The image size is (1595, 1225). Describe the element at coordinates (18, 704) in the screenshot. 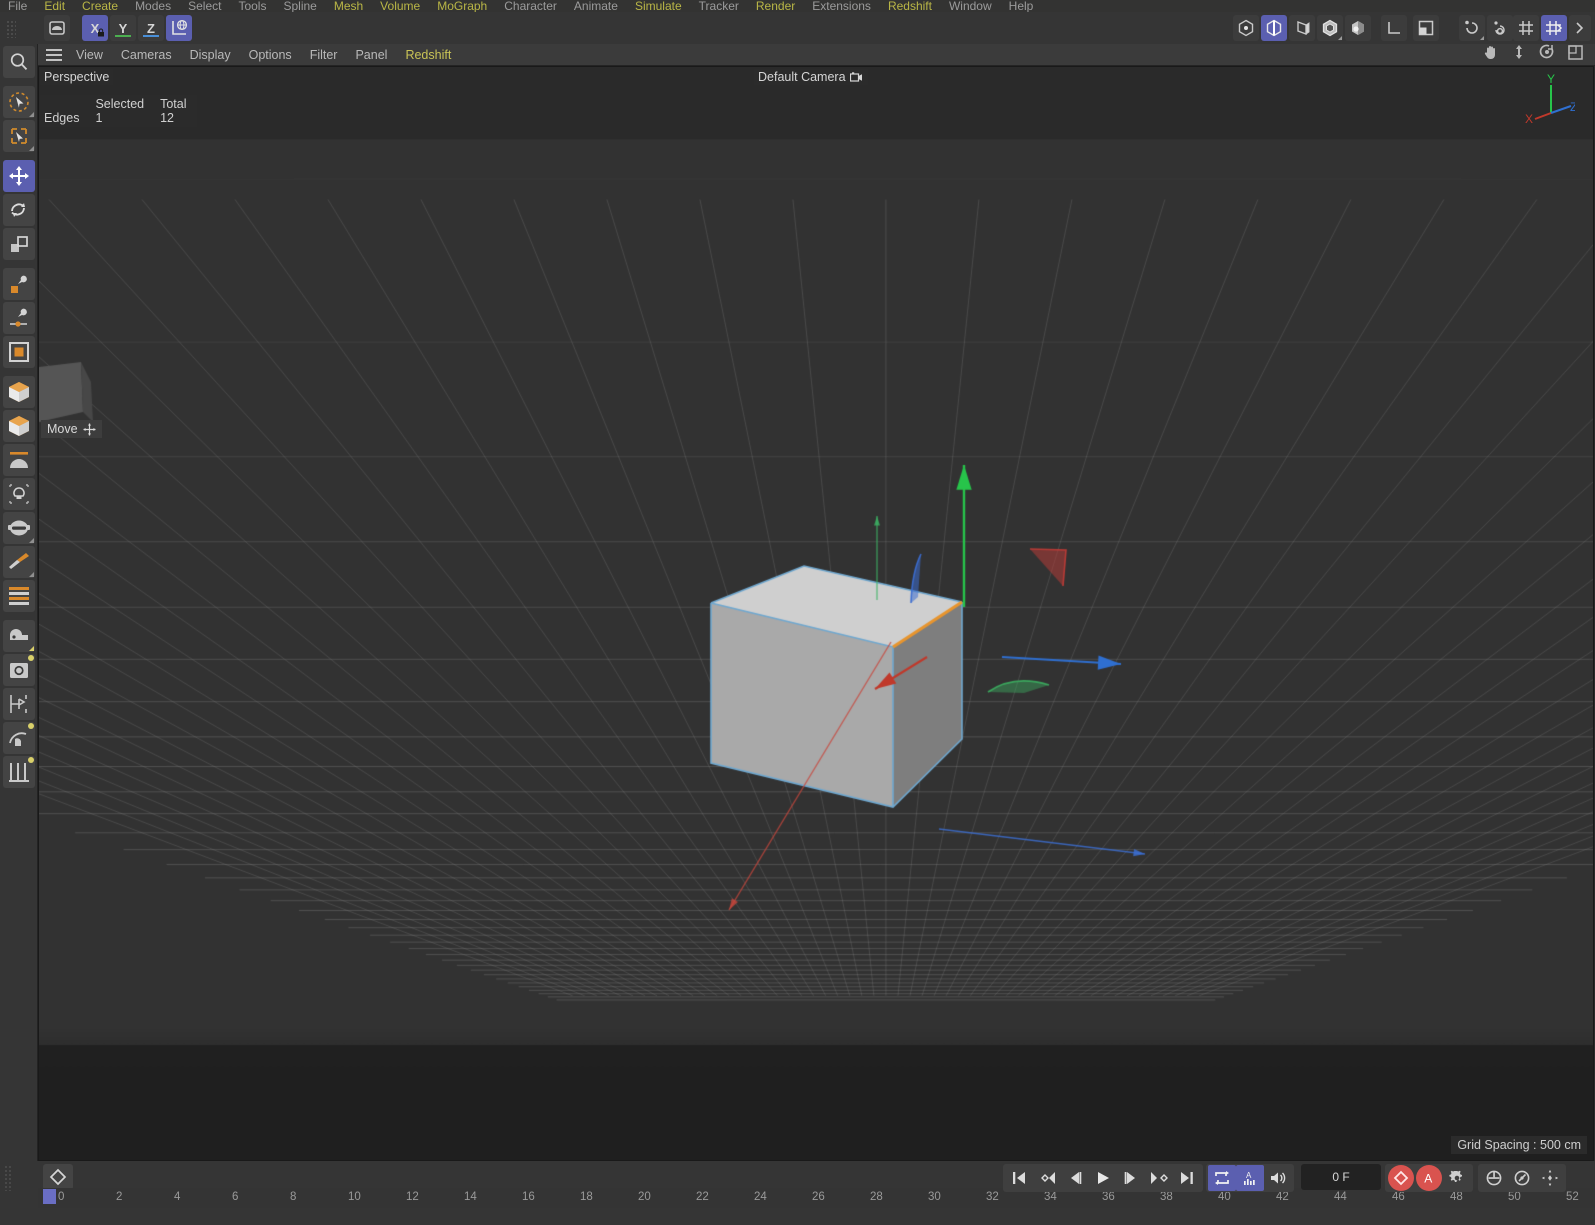

I see `render-settings-tool` at that location.